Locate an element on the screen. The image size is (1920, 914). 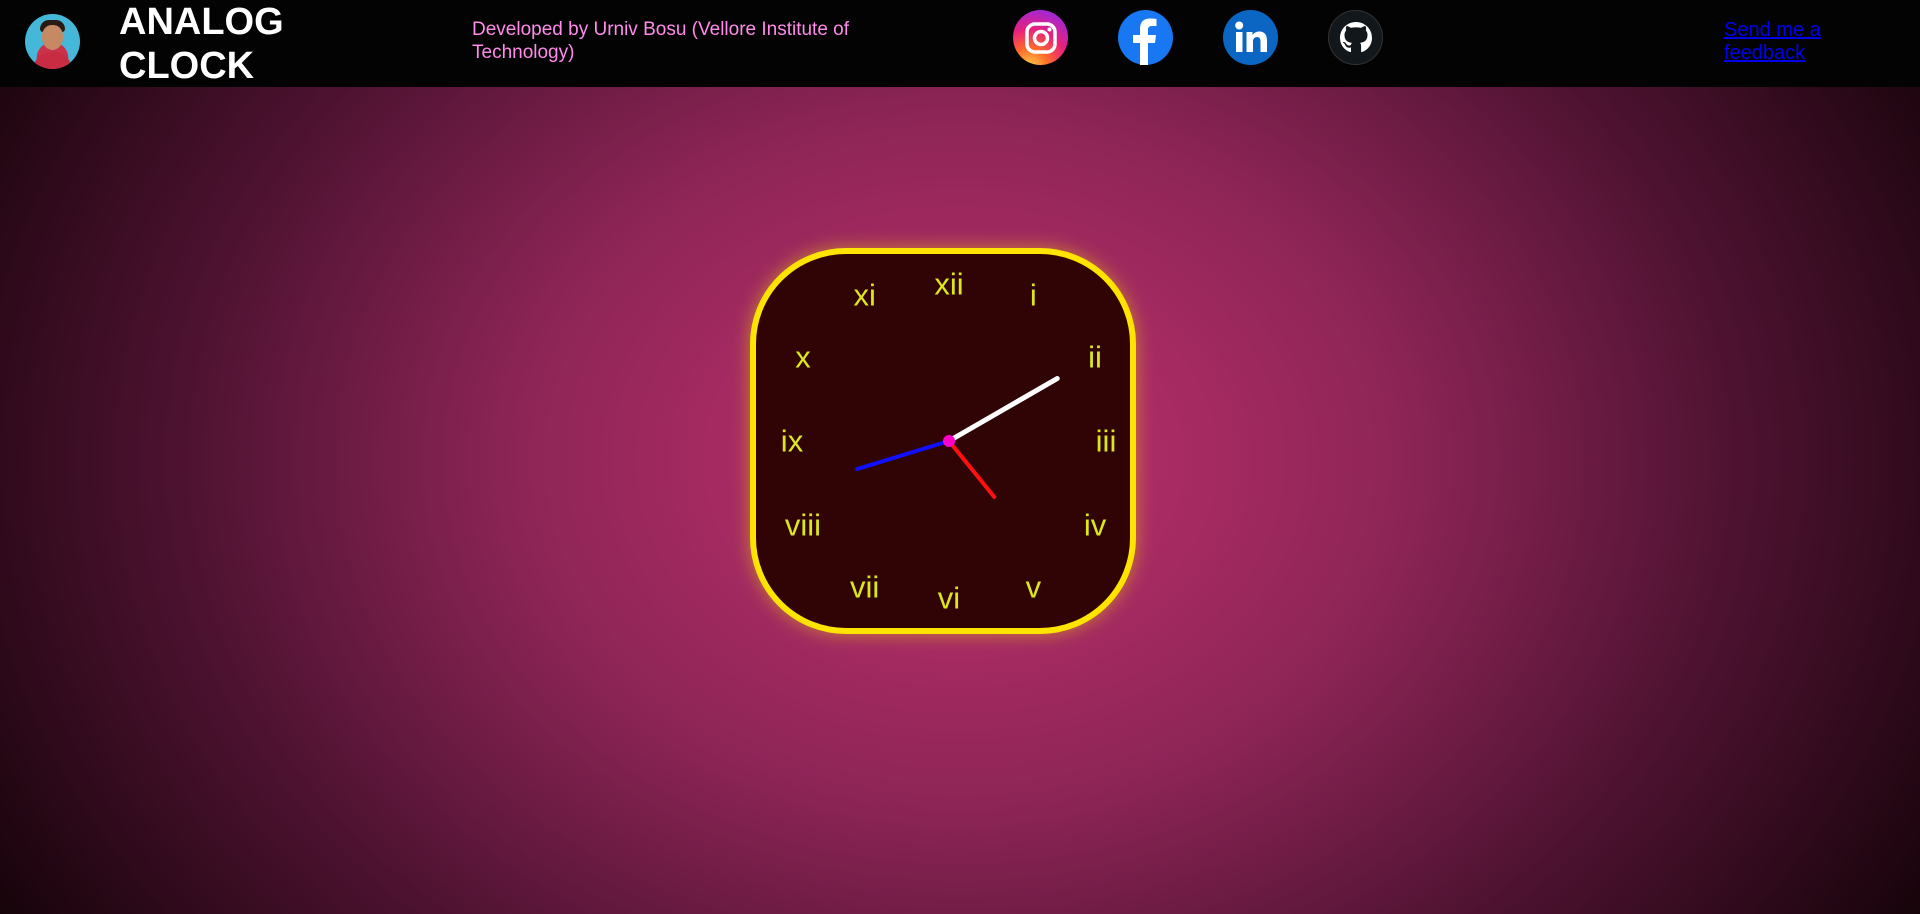
feedback-link: Send me a feedback is located at coordinates (1789, 42).